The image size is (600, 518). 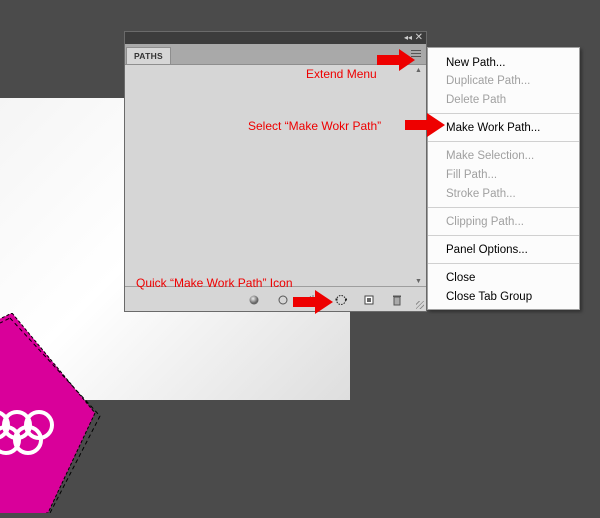 What do you see at coordinates (369, 299) in the screenshot?
I see `new-path-icon` at bounding box center [369, 299].